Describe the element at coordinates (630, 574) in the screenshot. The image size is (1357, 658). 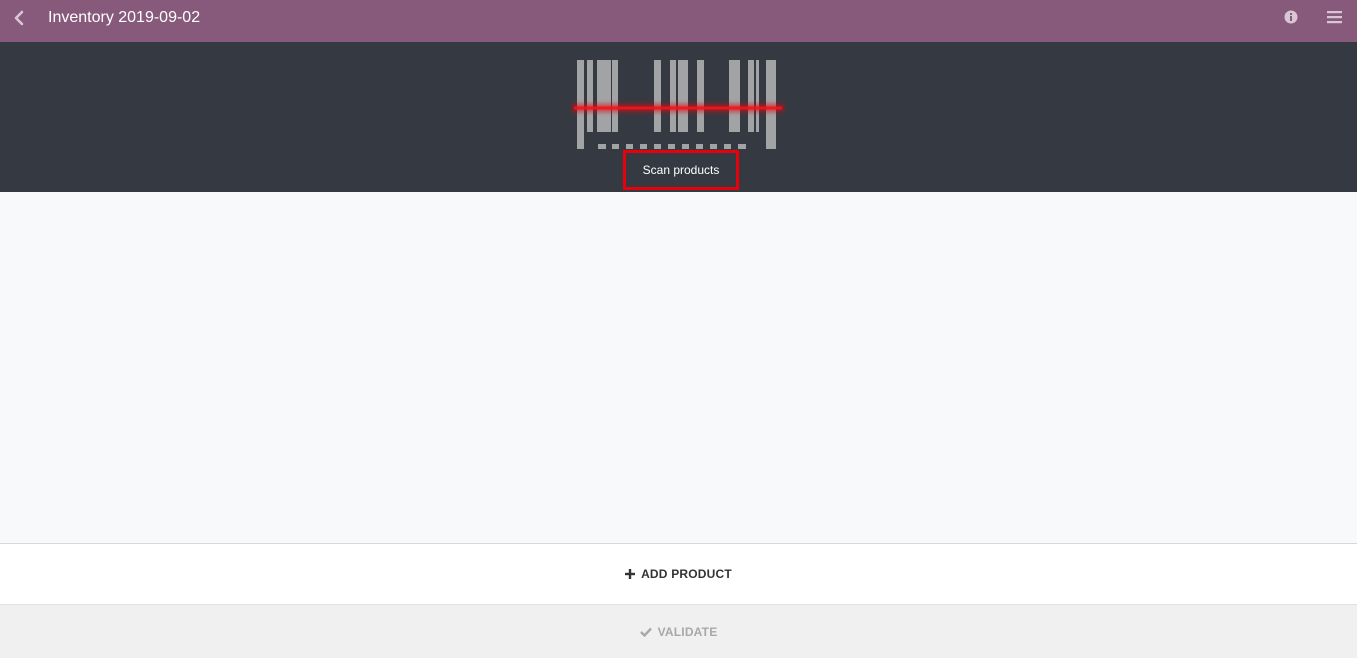
I see `plus-icon` at that location.